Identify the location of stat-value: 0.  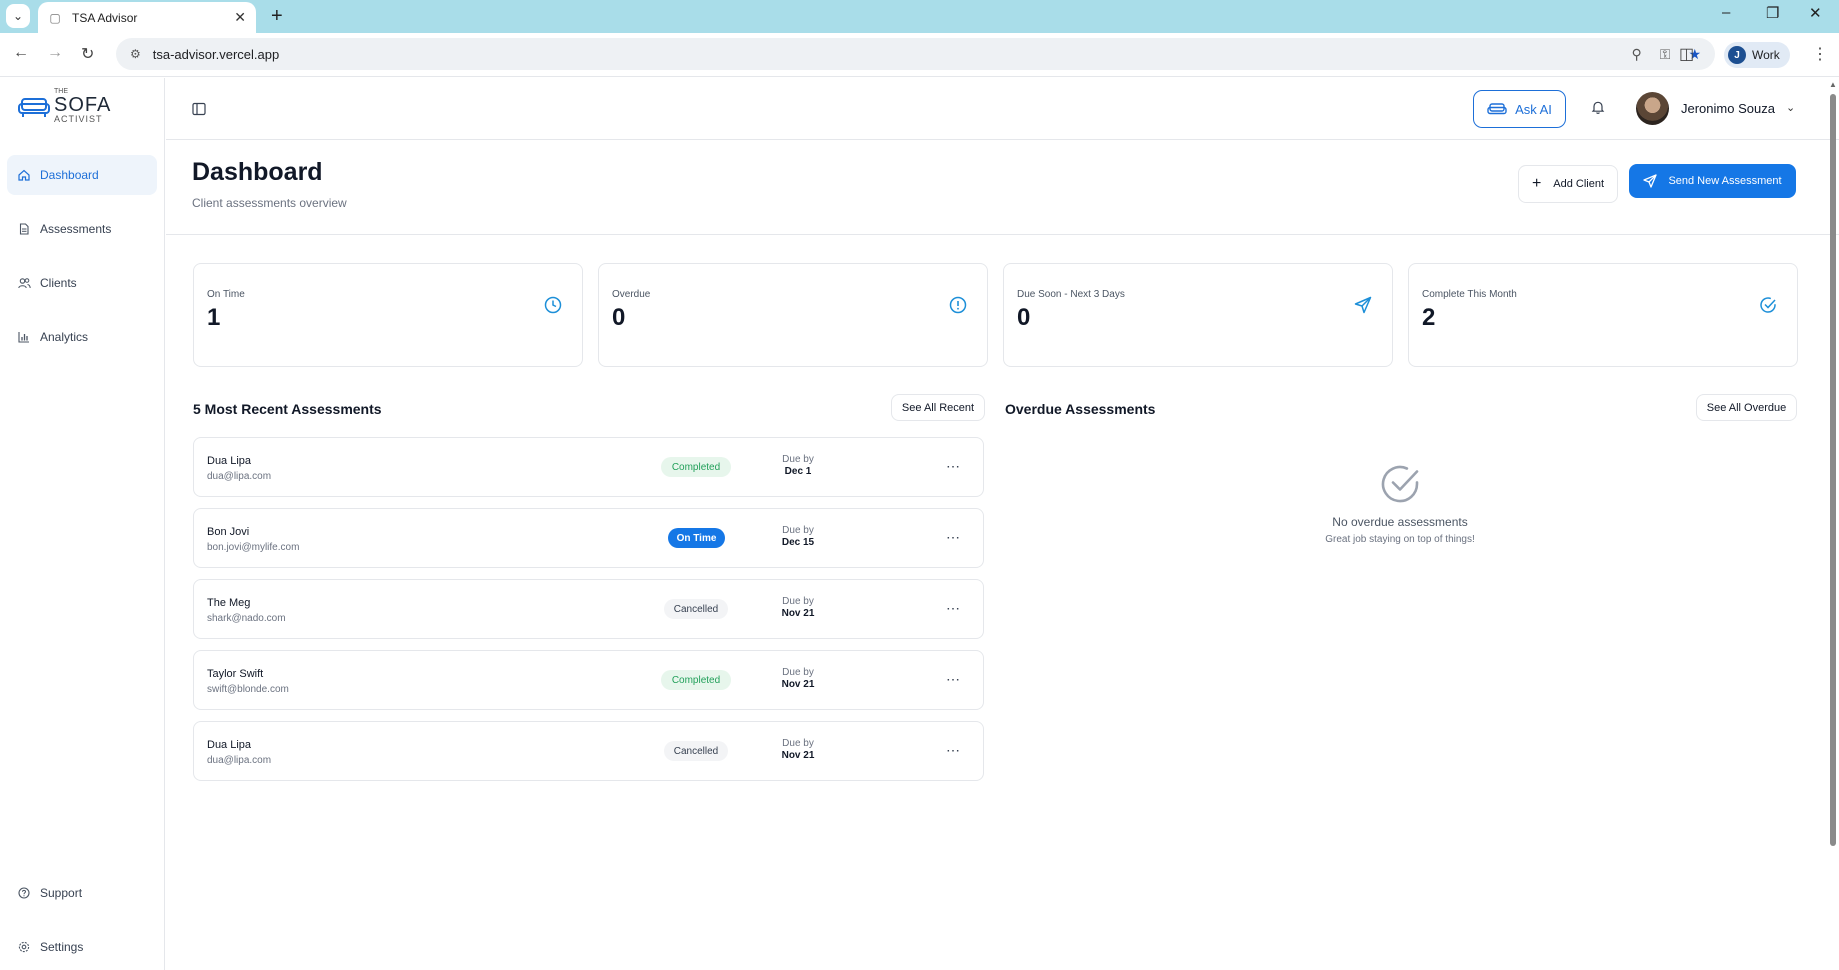
(1024, 317).